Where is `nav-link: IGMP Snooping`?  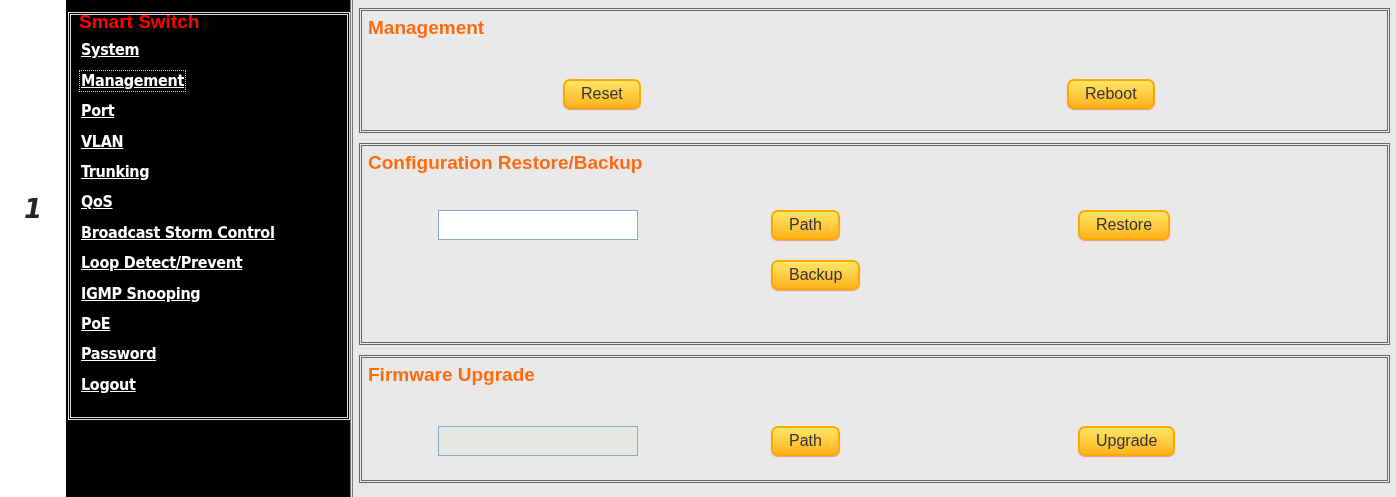 nav-link: IGMP Snooping is located at coordinates (141, 293).